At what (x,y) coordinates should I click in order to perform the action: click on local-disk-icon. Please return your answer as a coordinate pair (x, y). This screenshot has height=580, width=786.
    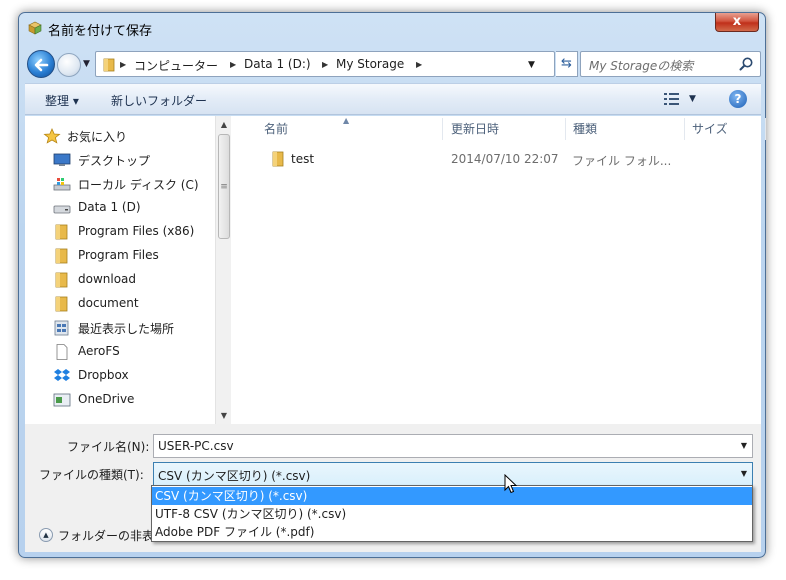
    Looking at the image, I should click on (62, 184).